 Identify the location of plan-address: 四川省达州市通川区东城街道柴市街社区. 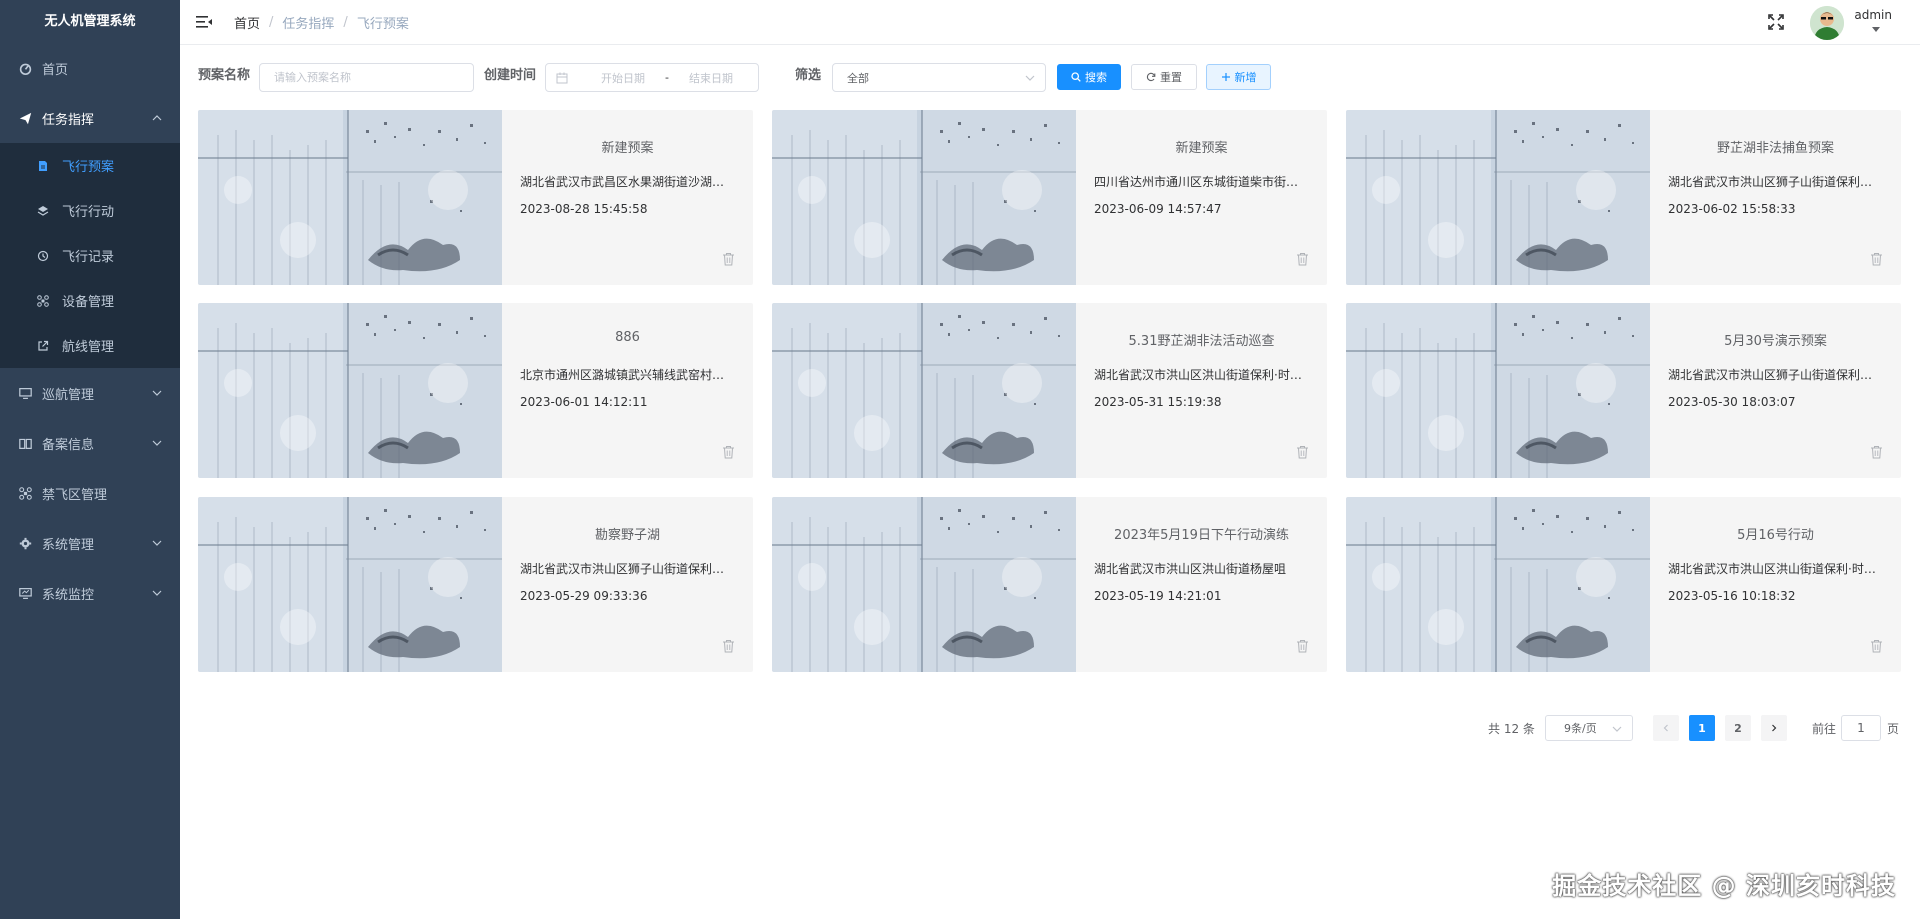
(1201, 182).